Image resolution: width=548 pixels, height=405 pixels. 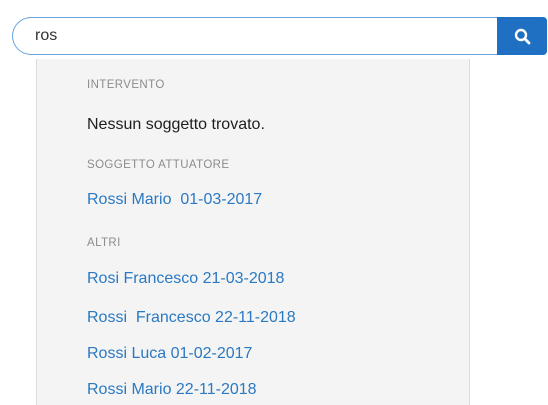 I want to click on no-results-message: Nessun soggetto trovato., so click(x=176, y=124).